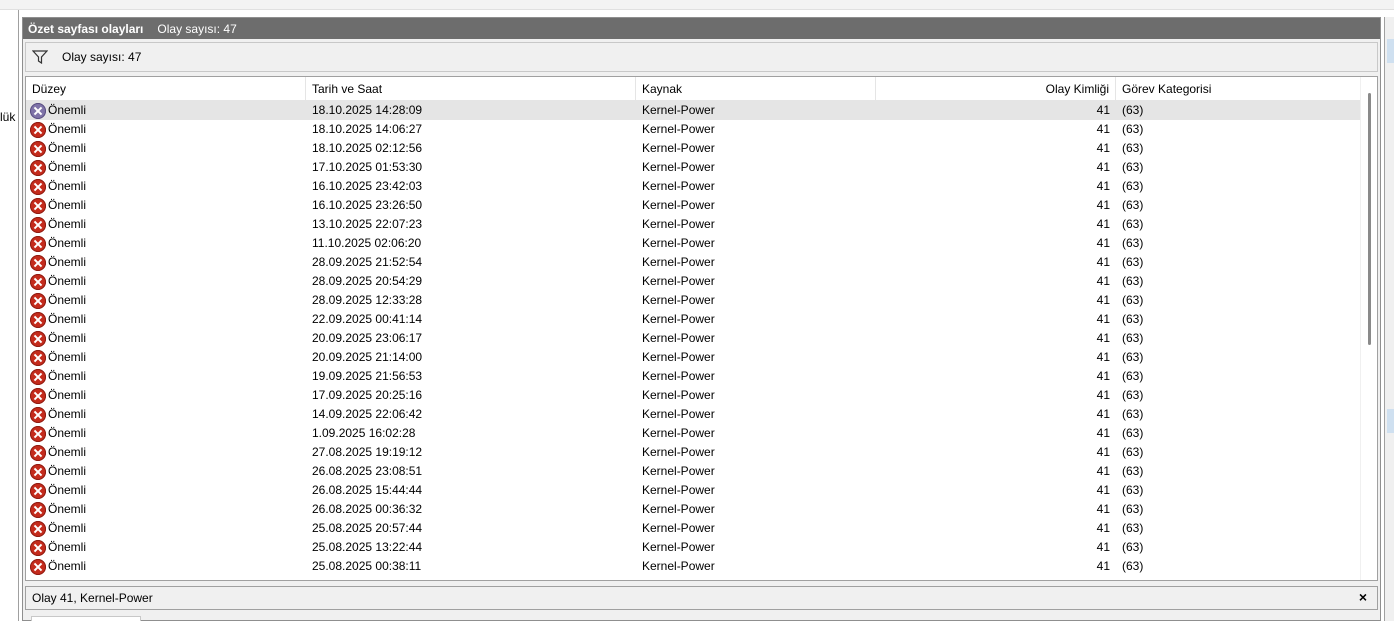 The width and height of the screenshot is (1394, 621). What do you see at coordinates (996, 89) in the screenshot?
I see `column-header-event-id: Olay Kimliği` at bounding box center [996, 89].